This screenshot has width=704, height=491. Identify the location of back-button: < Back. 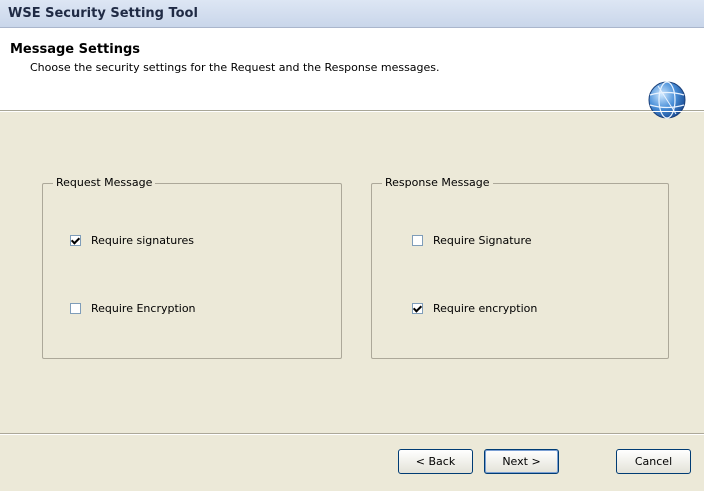
(435, 461).